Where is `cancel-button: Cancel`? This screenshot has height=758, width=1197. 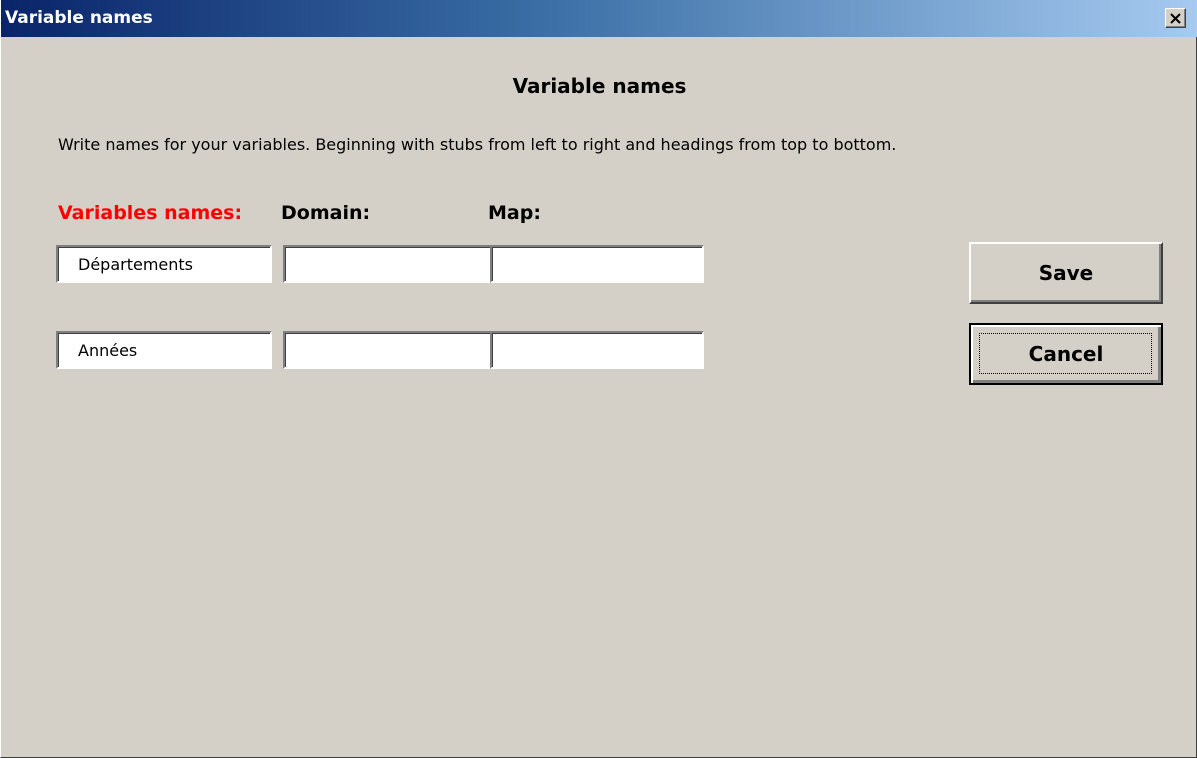
cancel-button: Cancel is located at coordinates (1066, 354).